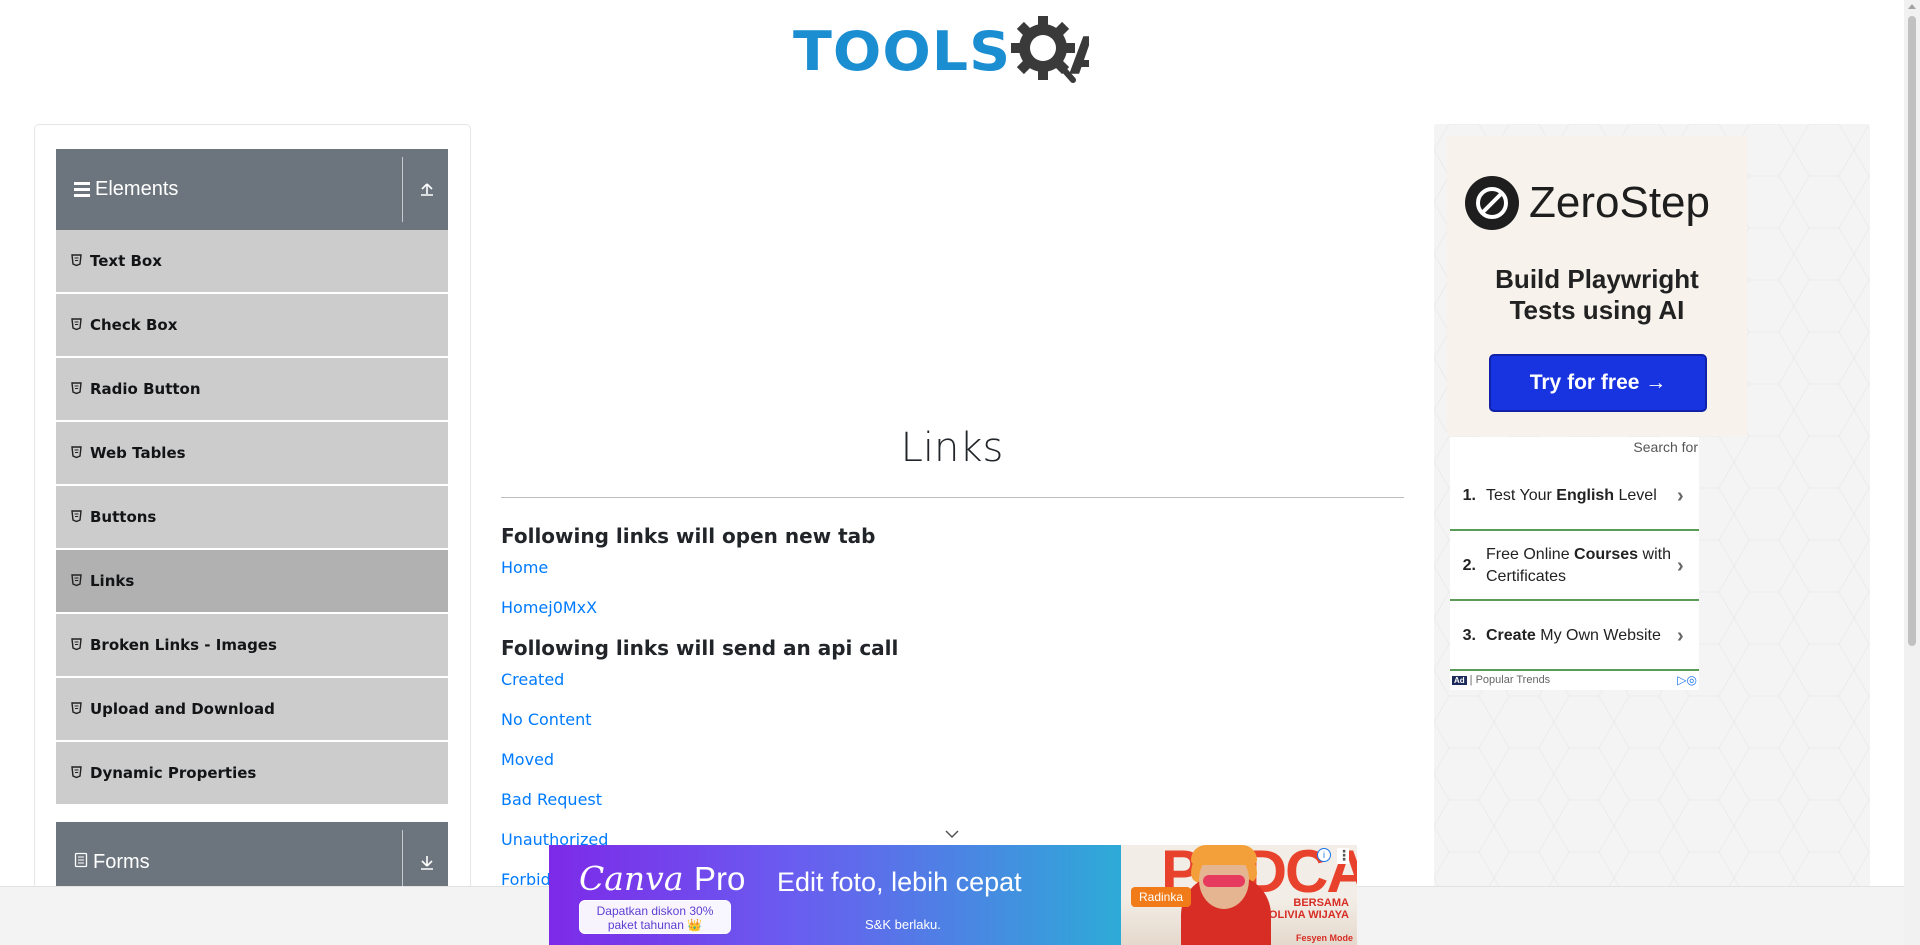 Image resolution: width=1920 pixels, height=945 pixels. Describe the element at coordinates (183, 645) in the screenshot. I see `sidebar-item-label: Broken Links - Images` at that location.